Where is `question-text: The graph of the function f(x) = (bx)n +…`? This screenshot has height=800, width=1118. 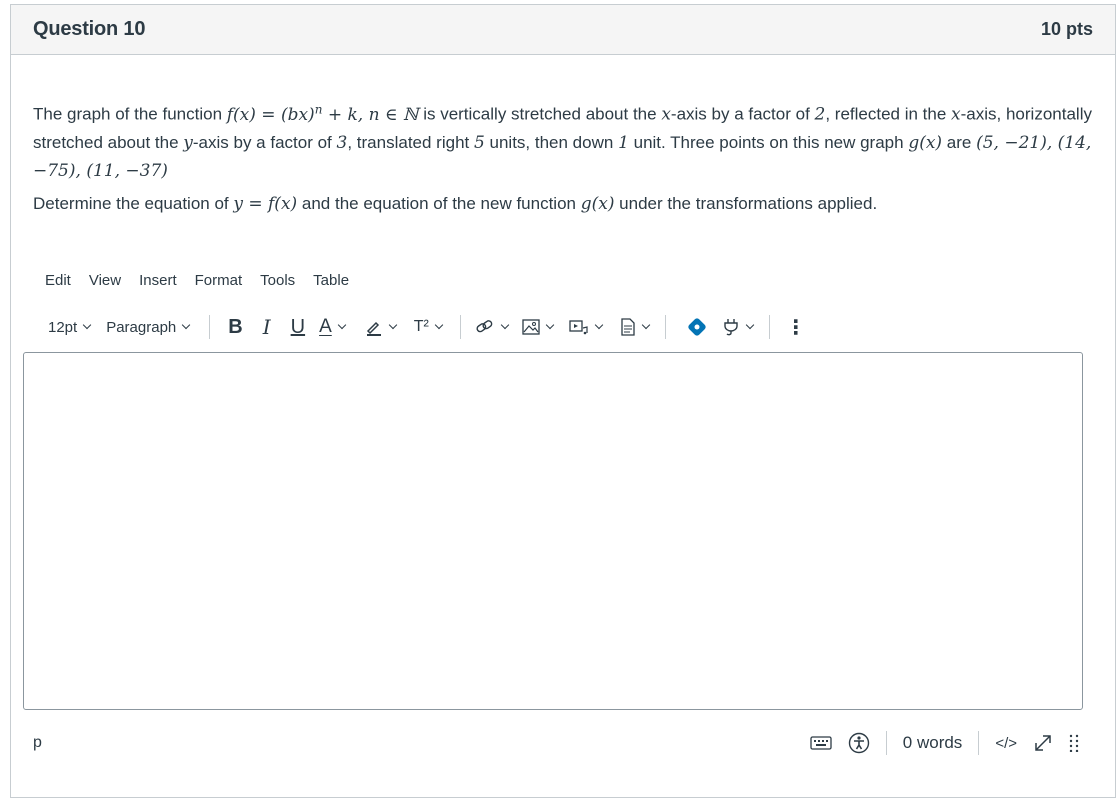
question-text: The graph of the function f(x) = (bx)n +… is located at coordinates (562, 141).